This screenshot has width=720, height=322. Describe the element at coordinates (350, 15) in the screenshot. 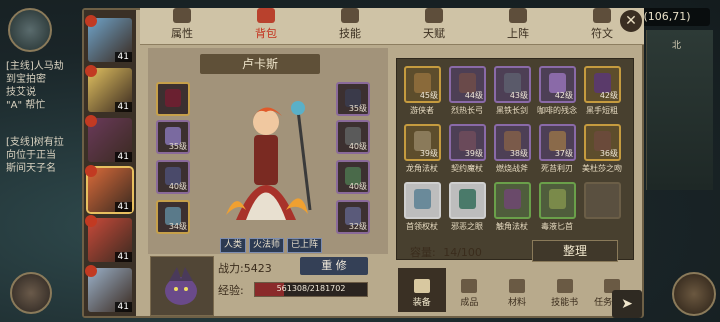

I see `book-icon` at that location.